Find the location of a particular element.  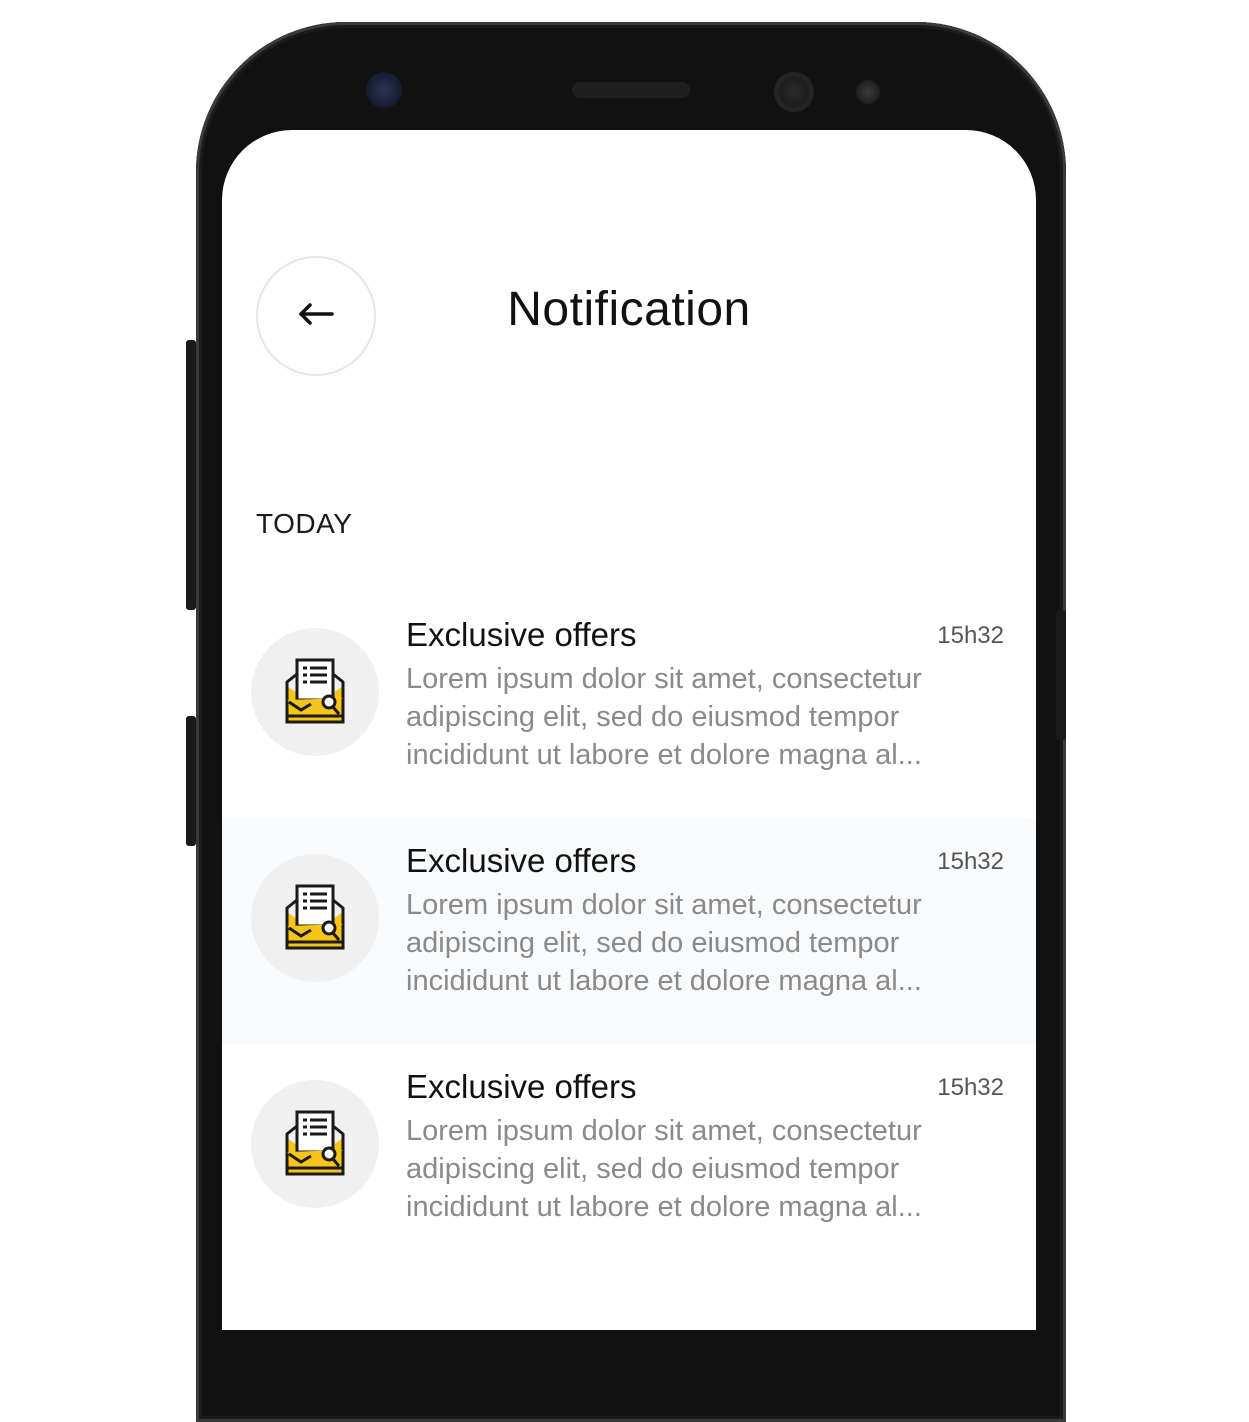

proximity-sensor-icon is located at coordinates (868, 92).